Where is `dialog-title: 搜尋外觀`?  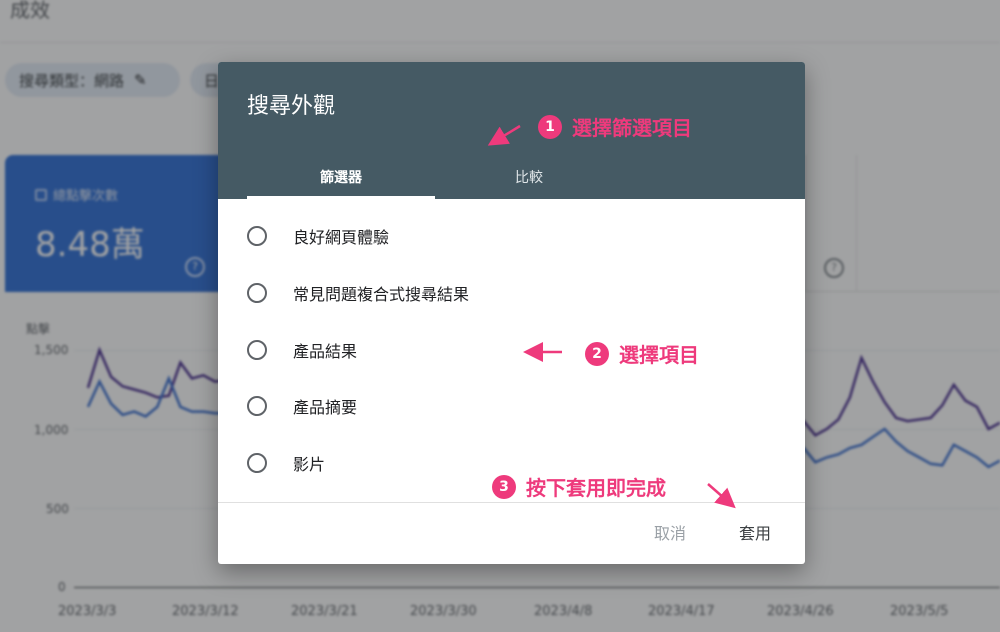 dialog-title: 搜尋外觀 is located at coordinates (291, 106).